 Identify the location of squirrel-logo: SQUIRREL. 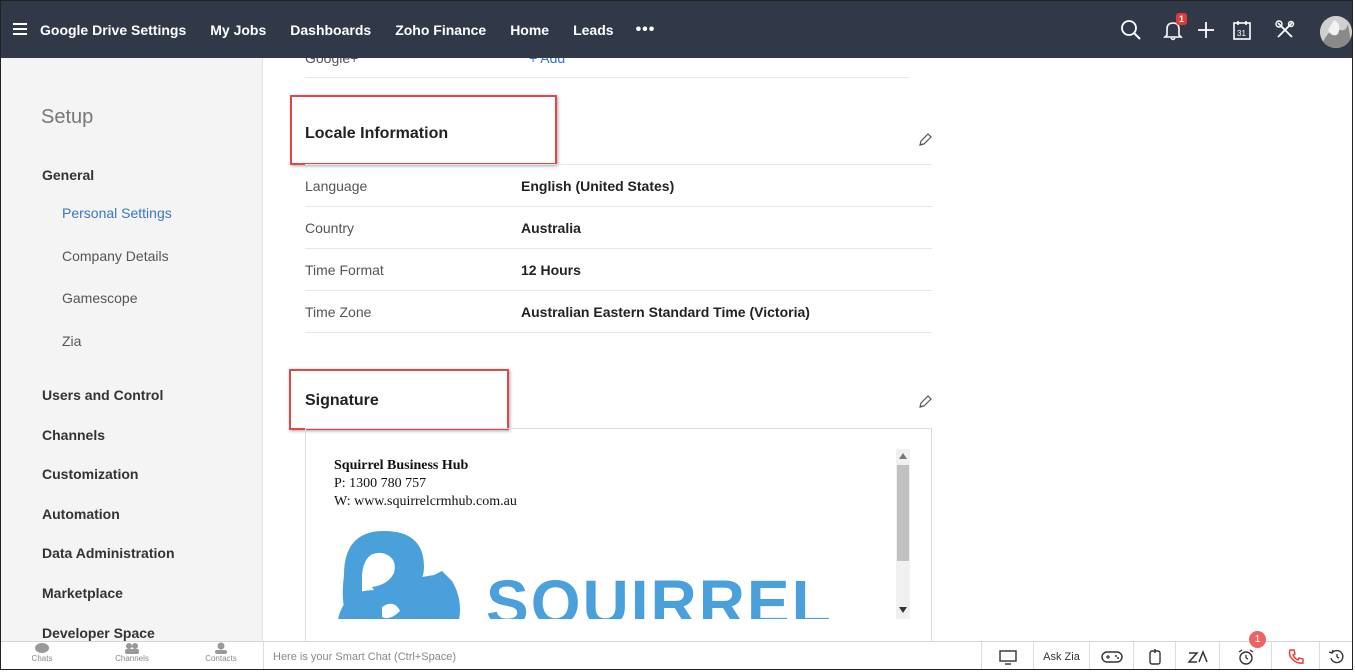
(618, 574).